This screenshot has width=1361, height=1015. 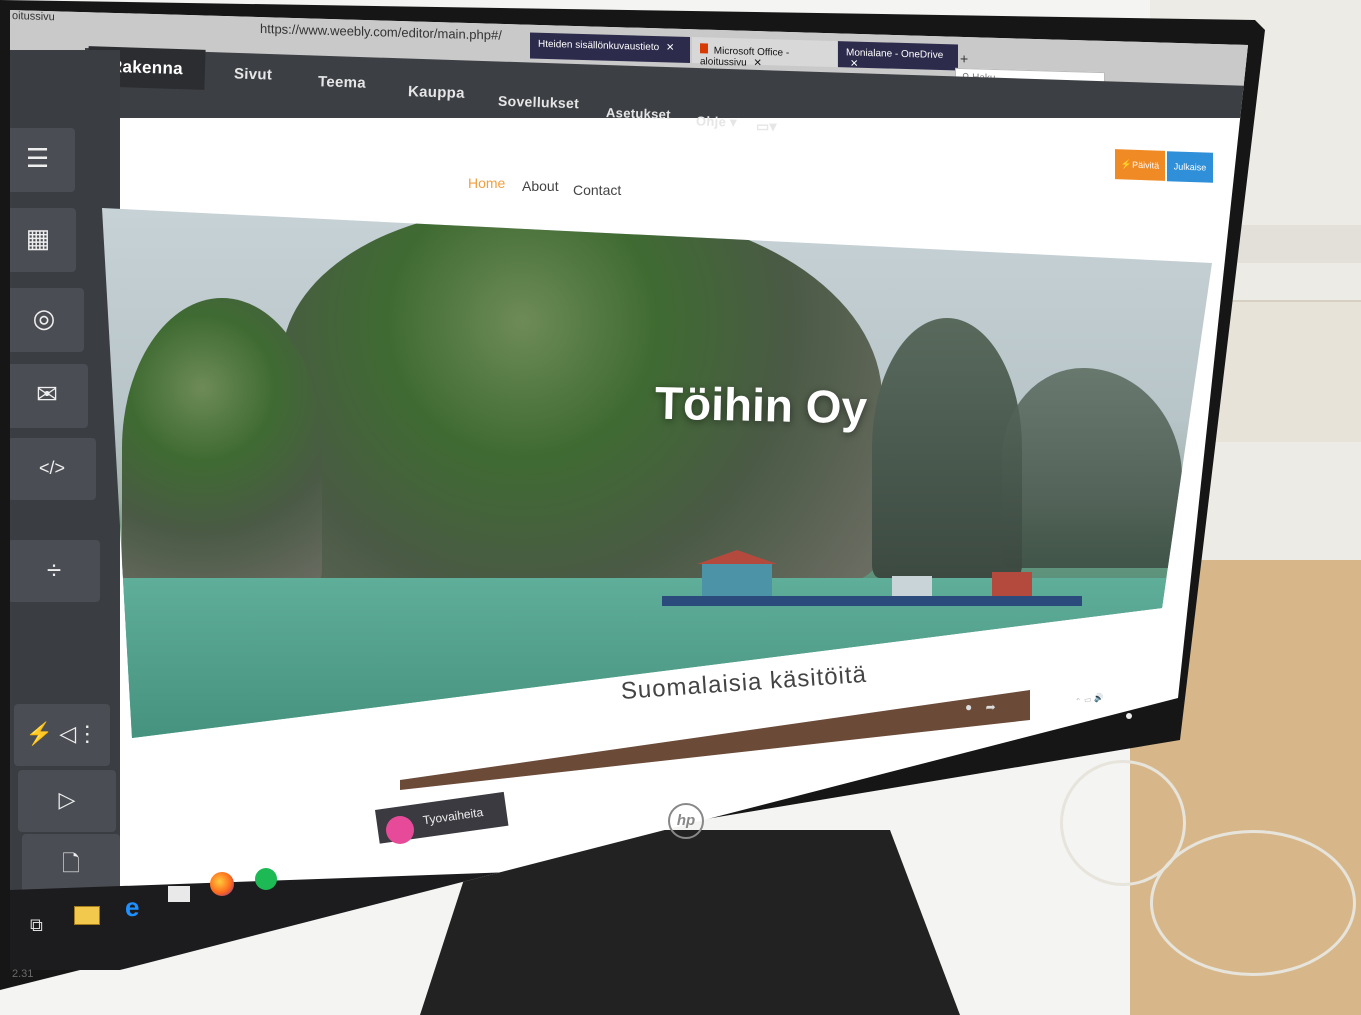 I want to click on nav-sovellukset: Sovellukset, so click(x=539, y=102).